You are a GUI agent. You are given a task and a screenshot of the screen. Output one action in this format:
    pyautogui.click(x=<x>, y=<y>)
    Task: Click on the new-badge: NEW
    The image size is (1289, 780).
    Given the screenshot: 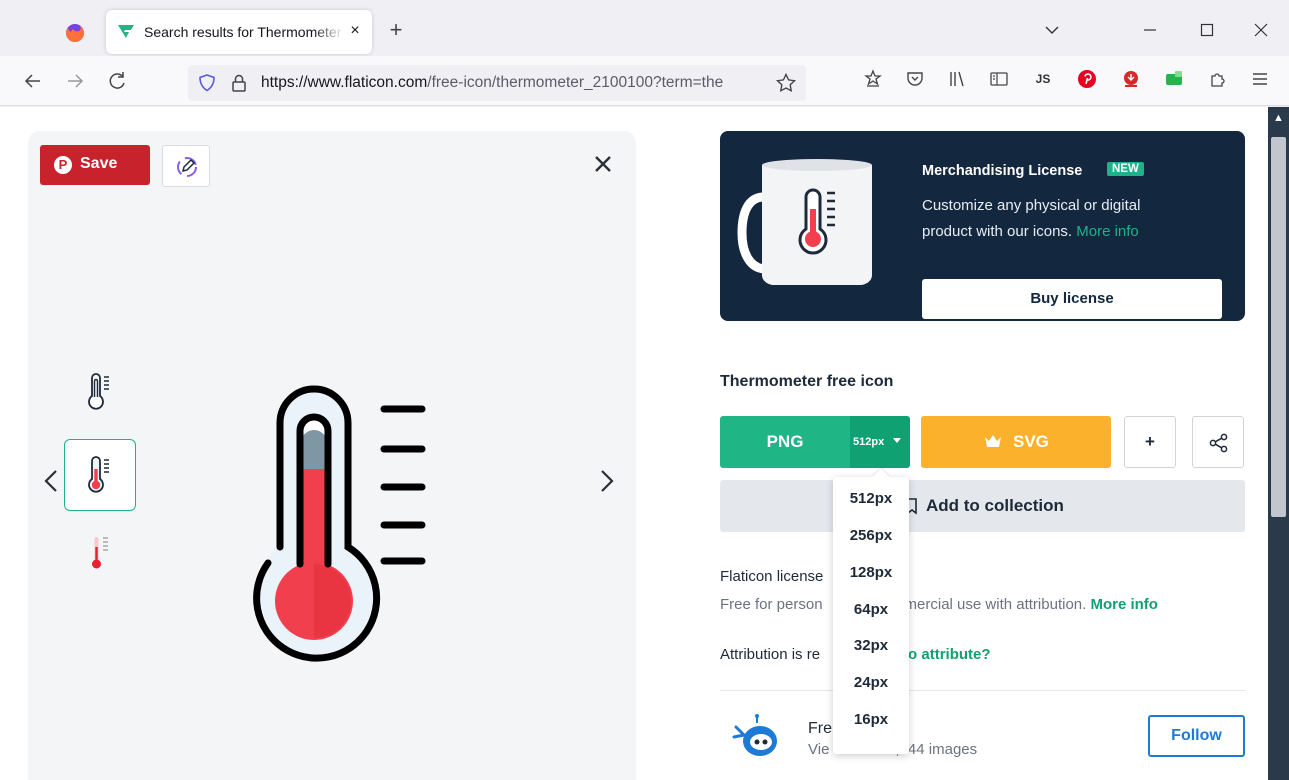 What is the action you would take?
    pyautogui.click(x=1125, y=169)
    